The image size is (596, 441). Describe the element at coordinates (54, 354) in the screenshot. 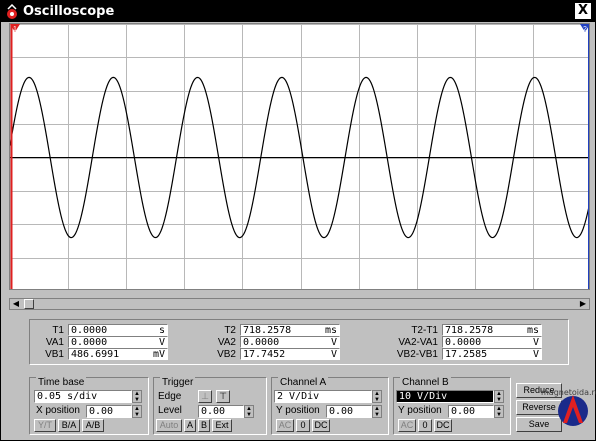

I see `vb1-label: VB1` at that location.